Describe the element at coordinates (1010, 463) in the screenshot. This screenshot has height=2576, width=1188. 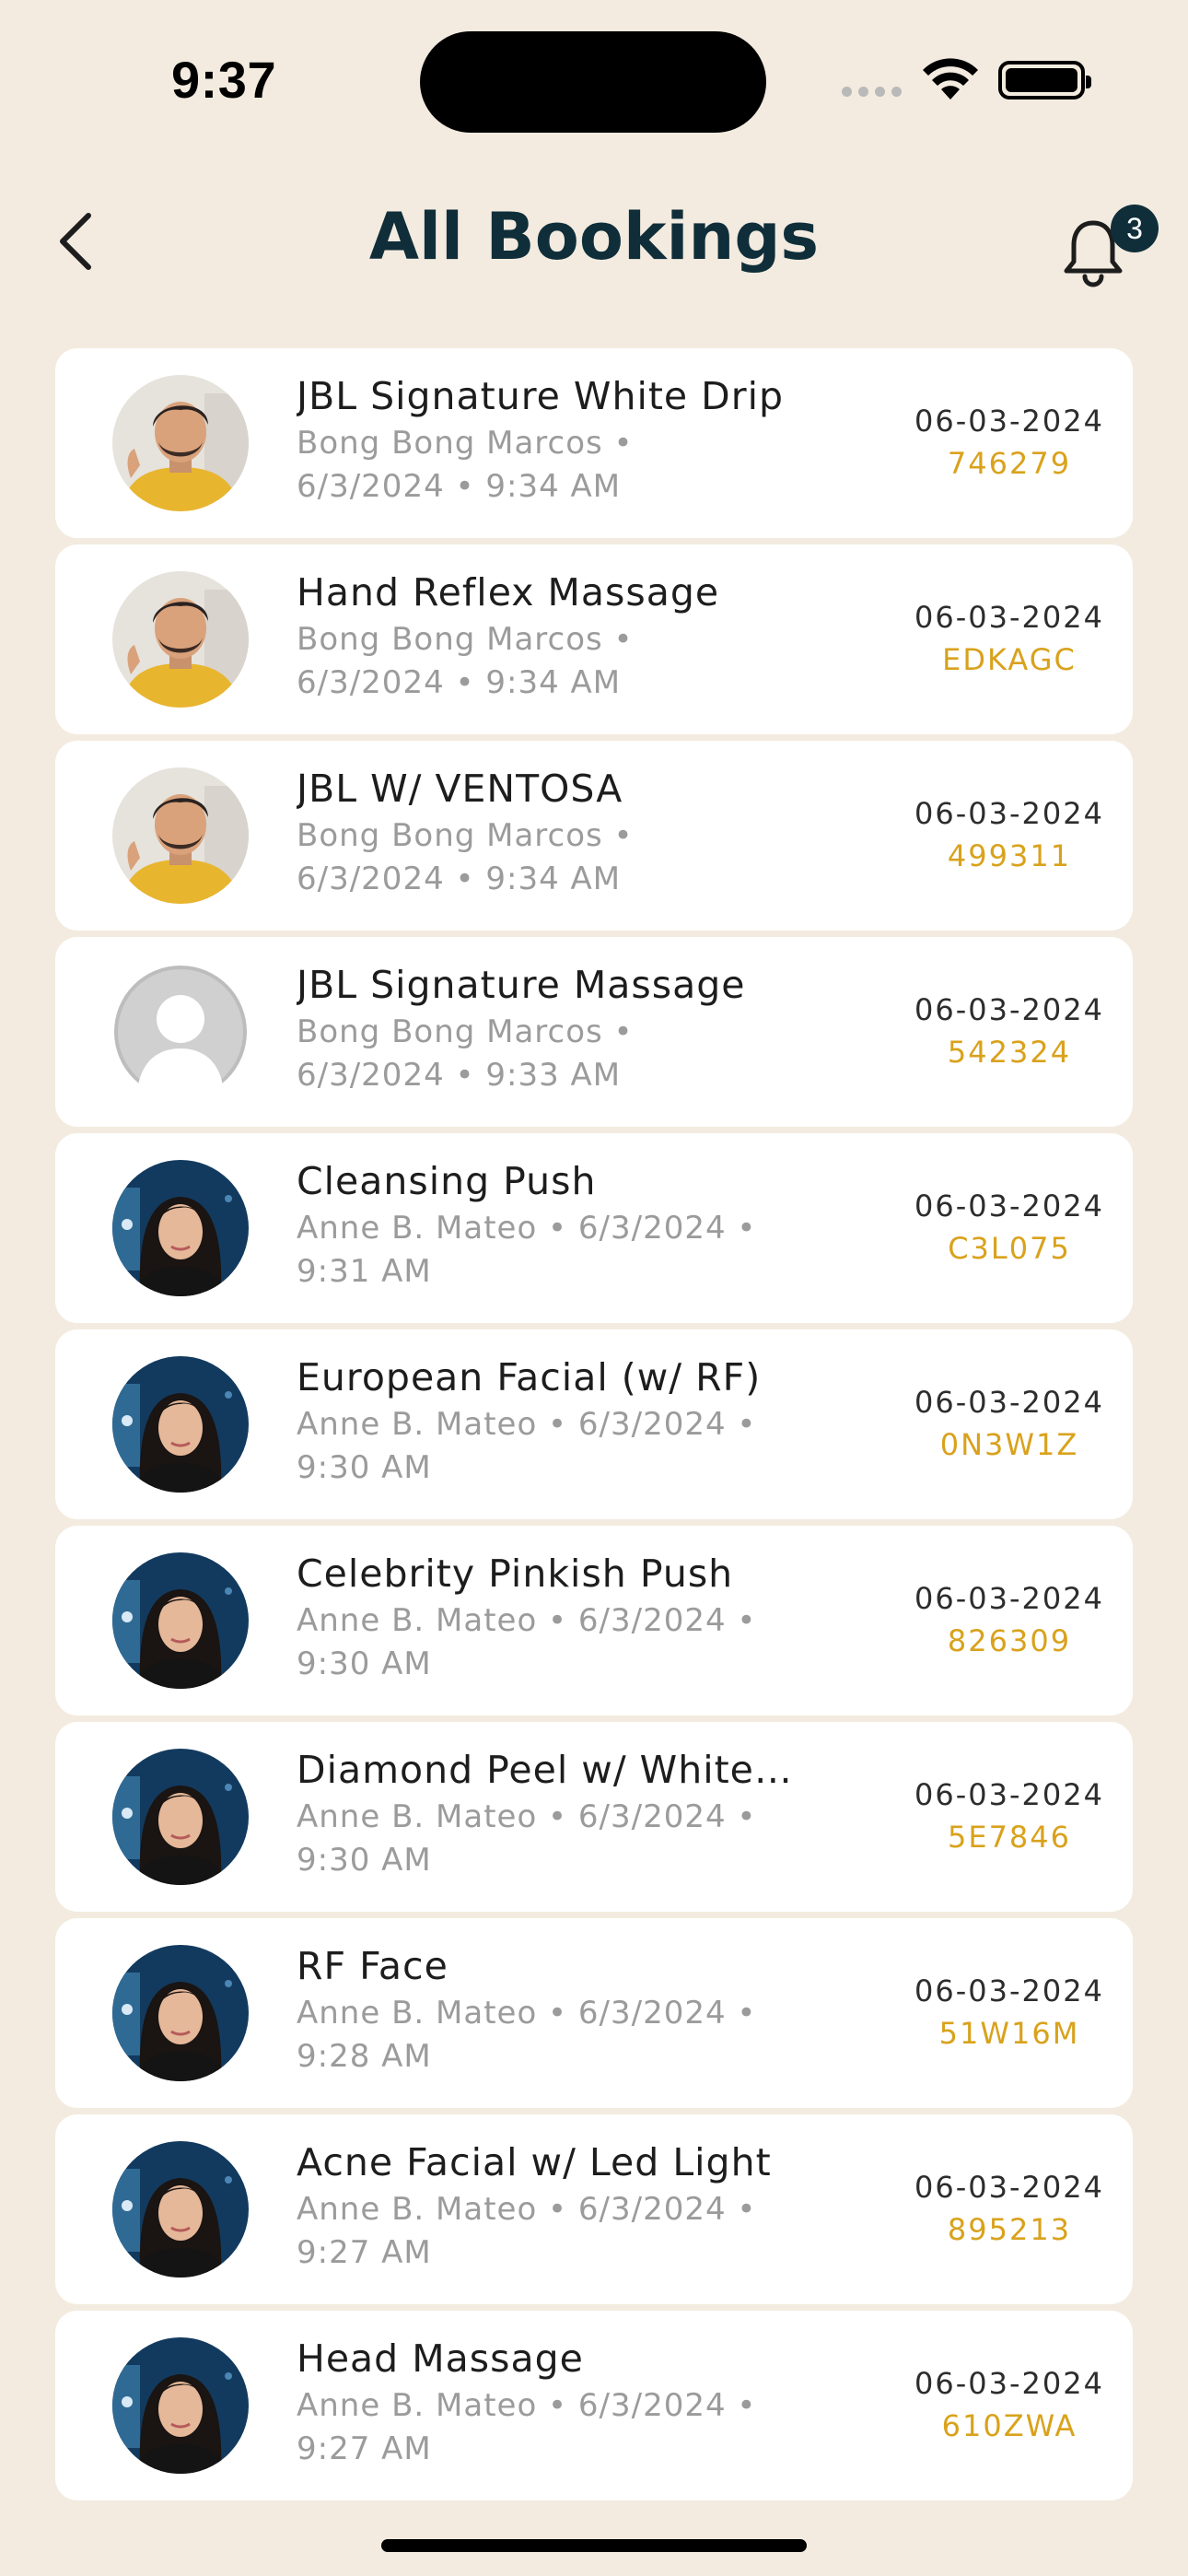
I see `booking-code: 746279` at that location.